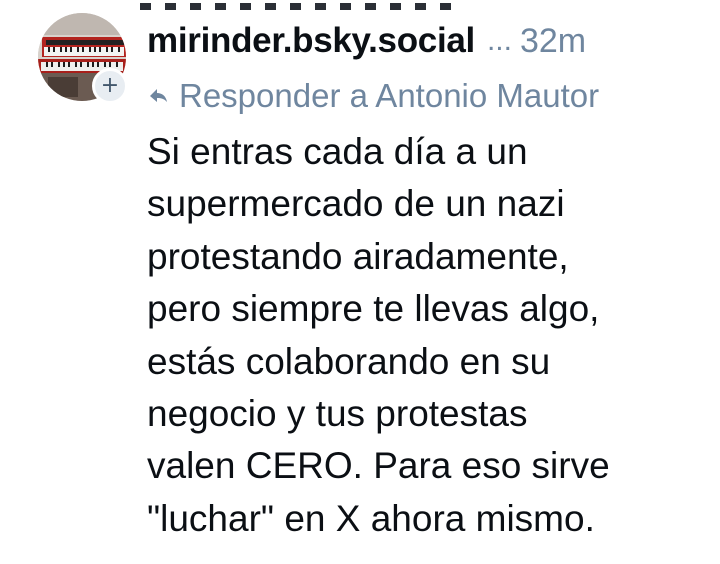 This screenshot has width=720, height=564. Describe the element at coordinates (389, 96) in the screenshot. I see `reply-to-label: Responder a Antonio Mautor` at that location.